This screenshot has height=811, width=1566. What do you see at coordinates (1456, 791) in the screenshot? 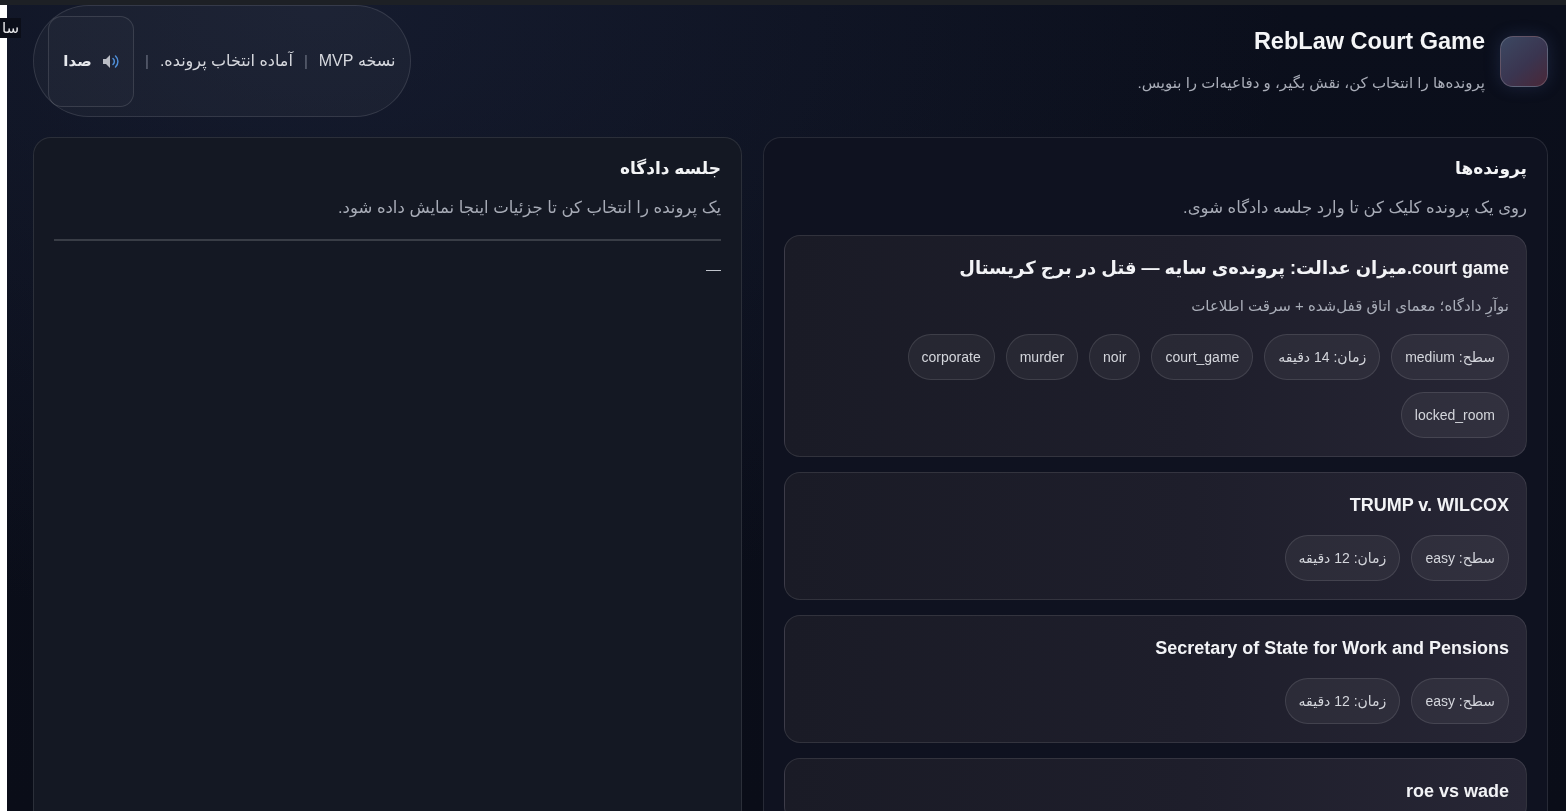
I see `case-title: roe vs wade` at bounding box center [1456, 791].